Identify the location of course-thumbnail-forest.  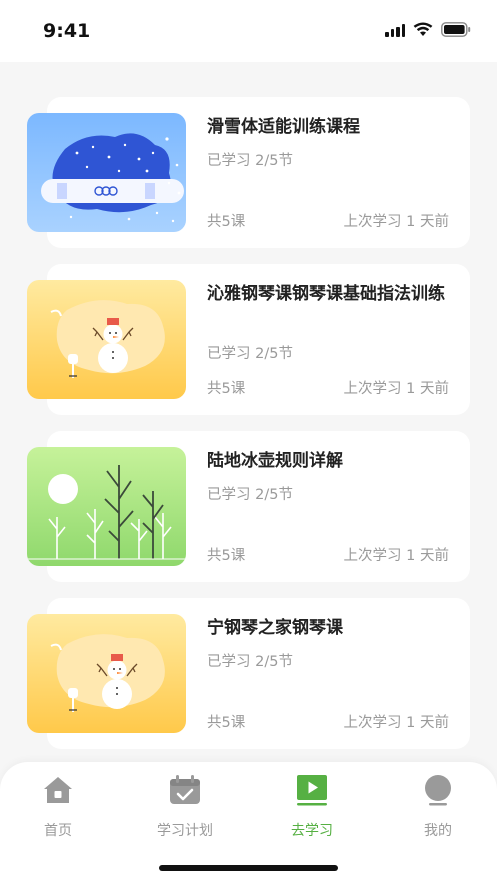
(106, 506).